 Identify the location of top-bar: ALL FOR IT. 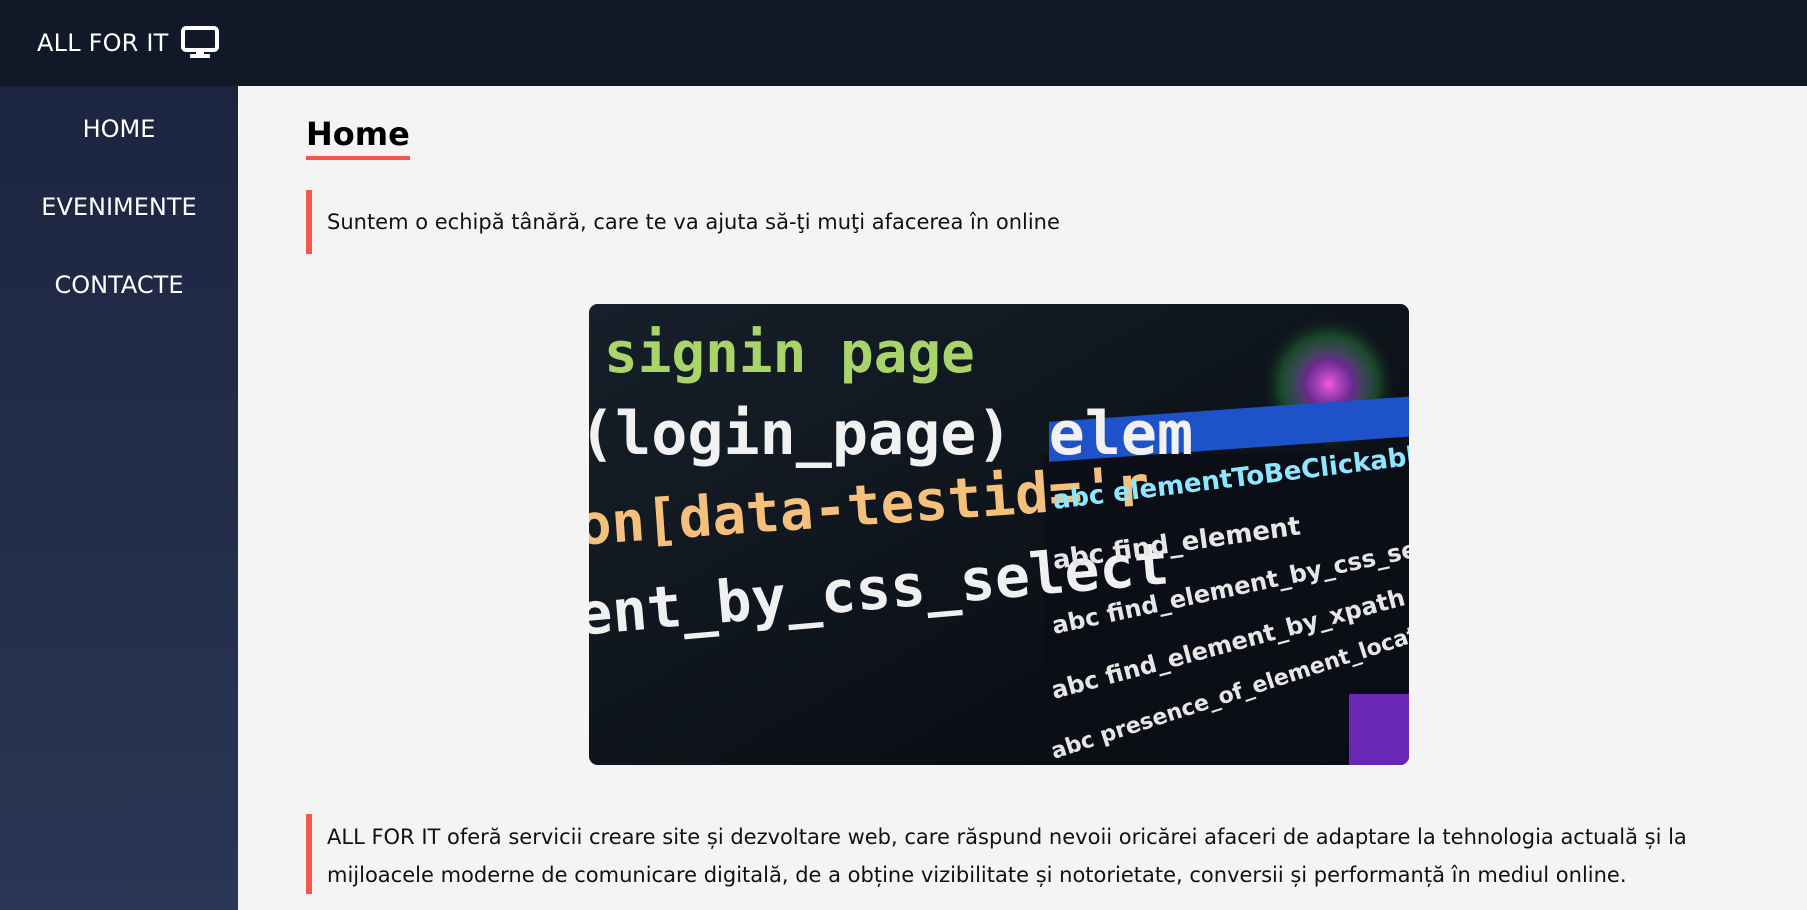
(903, 43).